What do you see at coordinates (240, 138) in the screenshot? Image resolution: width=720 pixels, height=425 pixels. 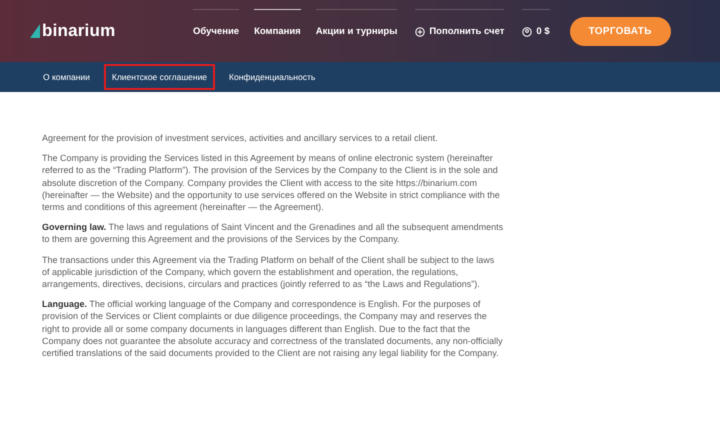 I see `paragraph: Agreement for the provision of investment services, activities and ancillary services to a retail client.` at bounding box center [240, 138].